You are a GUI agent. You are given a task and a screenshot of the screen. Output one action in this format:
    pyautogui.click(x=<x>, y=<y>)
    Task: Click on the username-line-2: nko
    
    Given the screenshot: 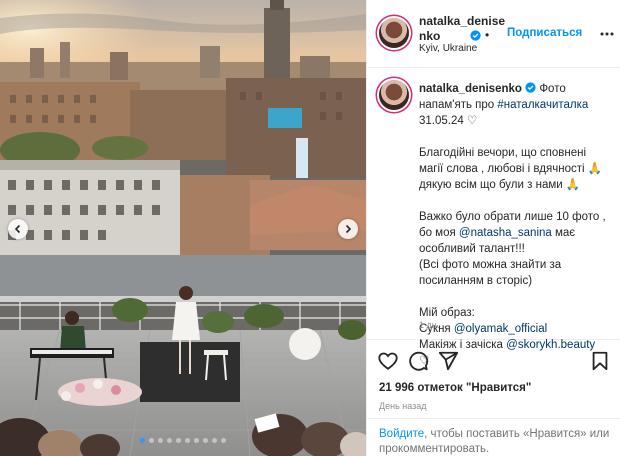 What is the action you would take?
    pyautogui.click(x=430, y=36)
    